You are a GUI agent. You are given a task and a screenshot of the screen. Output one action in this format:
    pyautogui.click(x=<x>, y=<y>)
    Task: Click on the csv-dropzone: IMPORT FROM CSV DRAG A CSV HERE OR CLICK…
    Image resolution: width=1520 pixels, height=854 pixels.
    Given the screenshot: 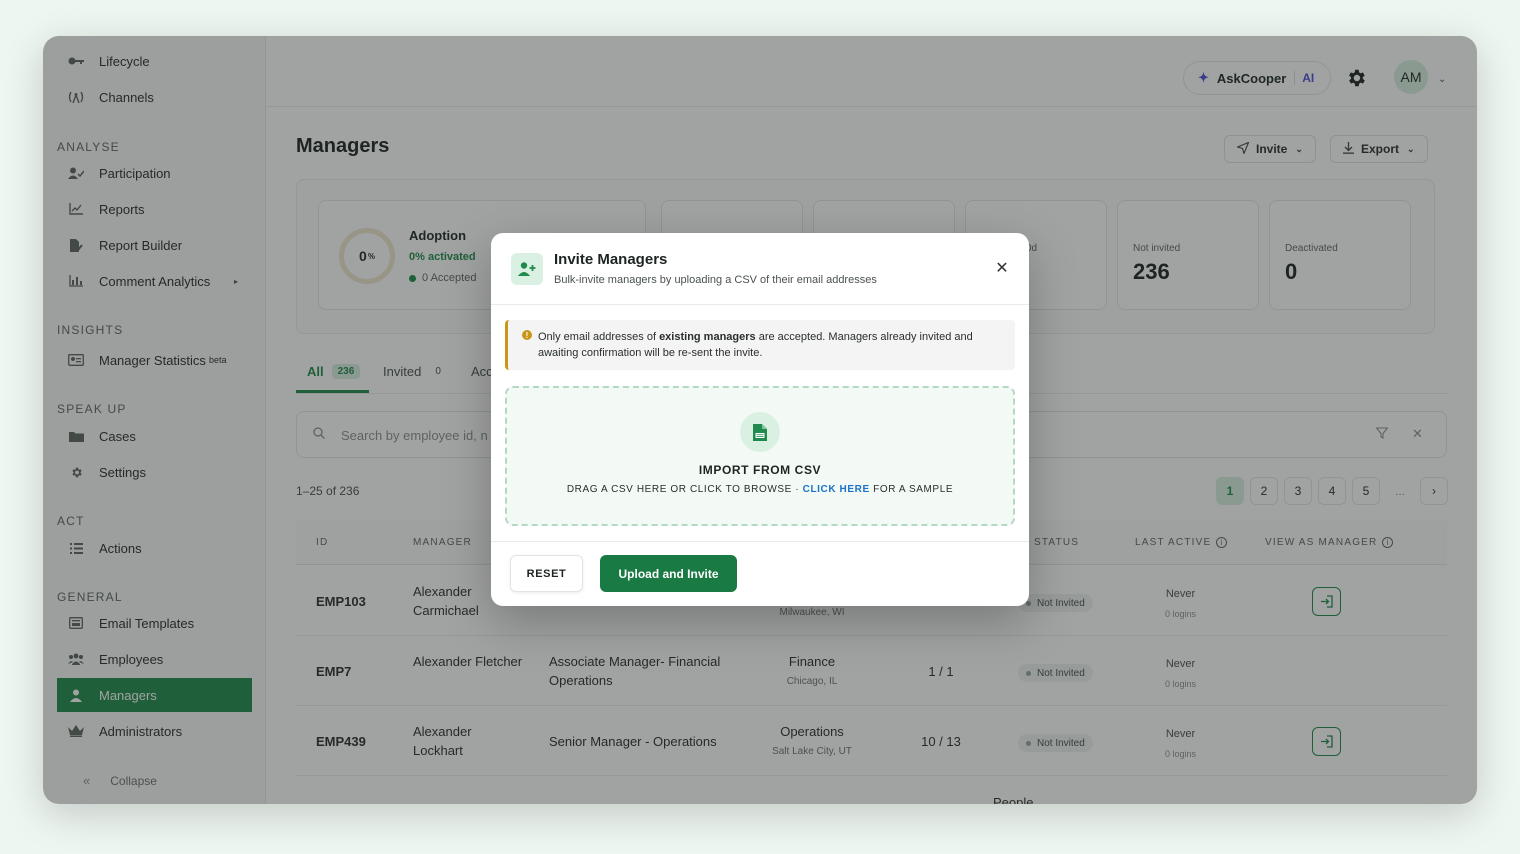 What is the action you would take?
    pyautogui.click(x=760, y=456)
    